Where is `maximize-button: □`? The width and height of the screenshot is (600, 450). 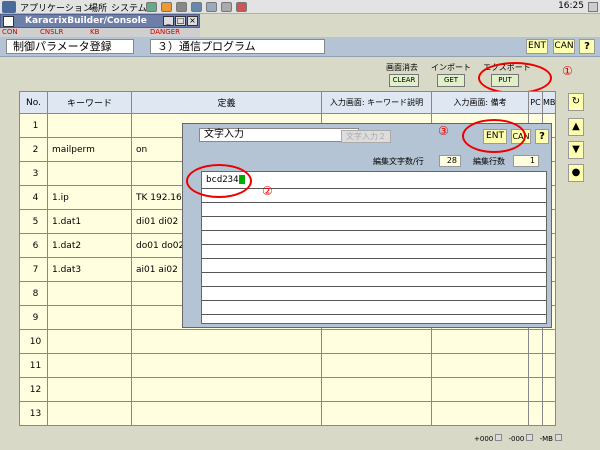 maximize-button: □ is located at coordinates (180, 21).